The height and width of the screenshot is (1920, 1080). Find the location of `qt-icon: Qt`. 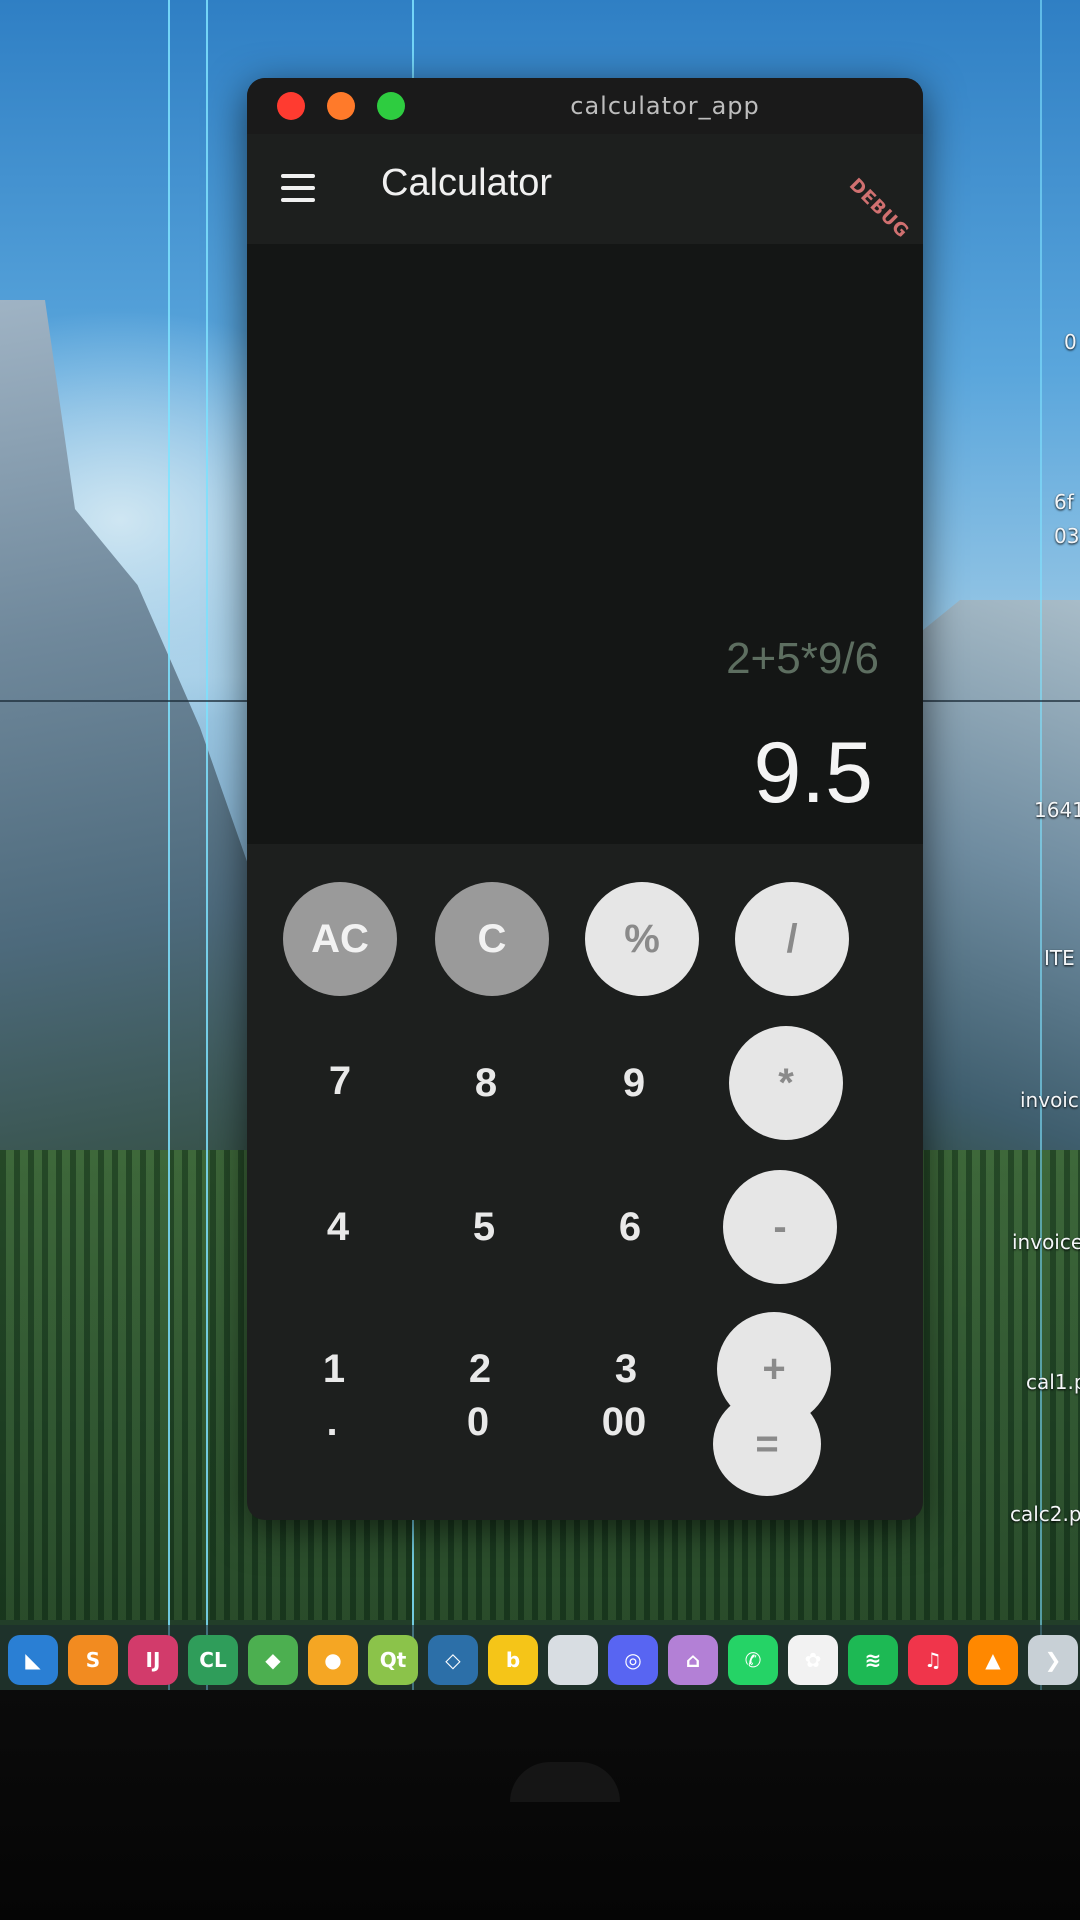

qt-icon: Qt is located at coordinates (393, 1660).